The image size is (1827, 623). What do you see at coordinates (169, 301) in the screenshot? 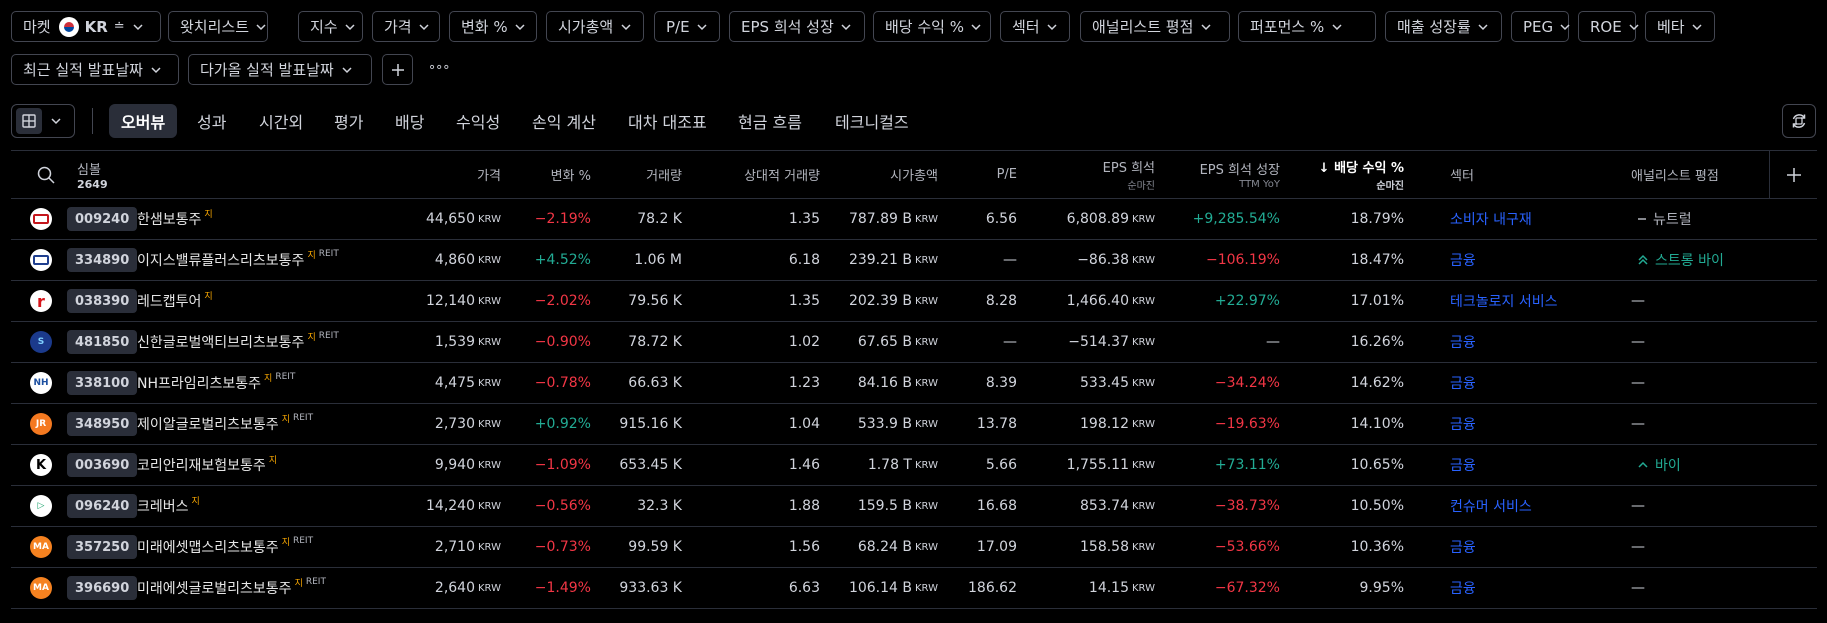
I see `company-name-text: 레드캡투어` at bounding box center [169, 301].